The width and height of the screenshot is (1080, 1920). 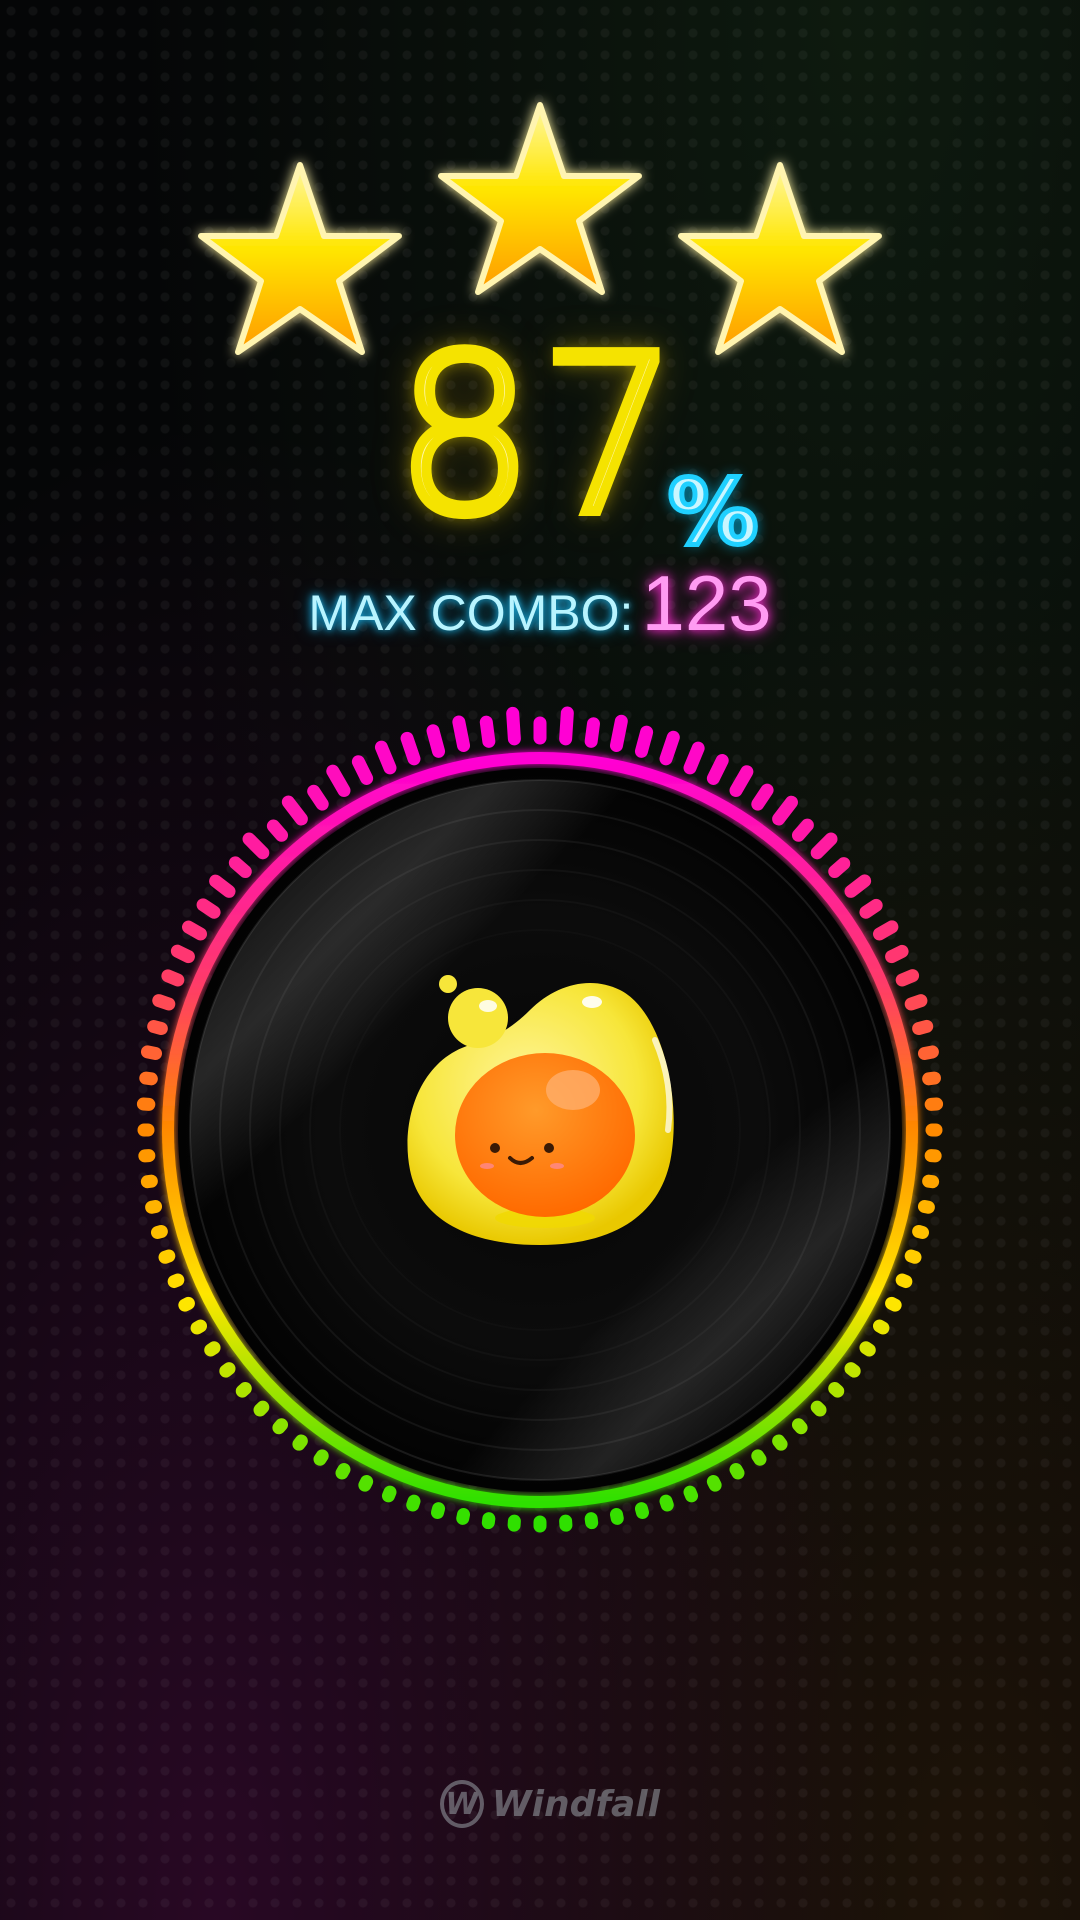 I want to click on windfall-logo-mark: W, so click(x=462, y=1804).